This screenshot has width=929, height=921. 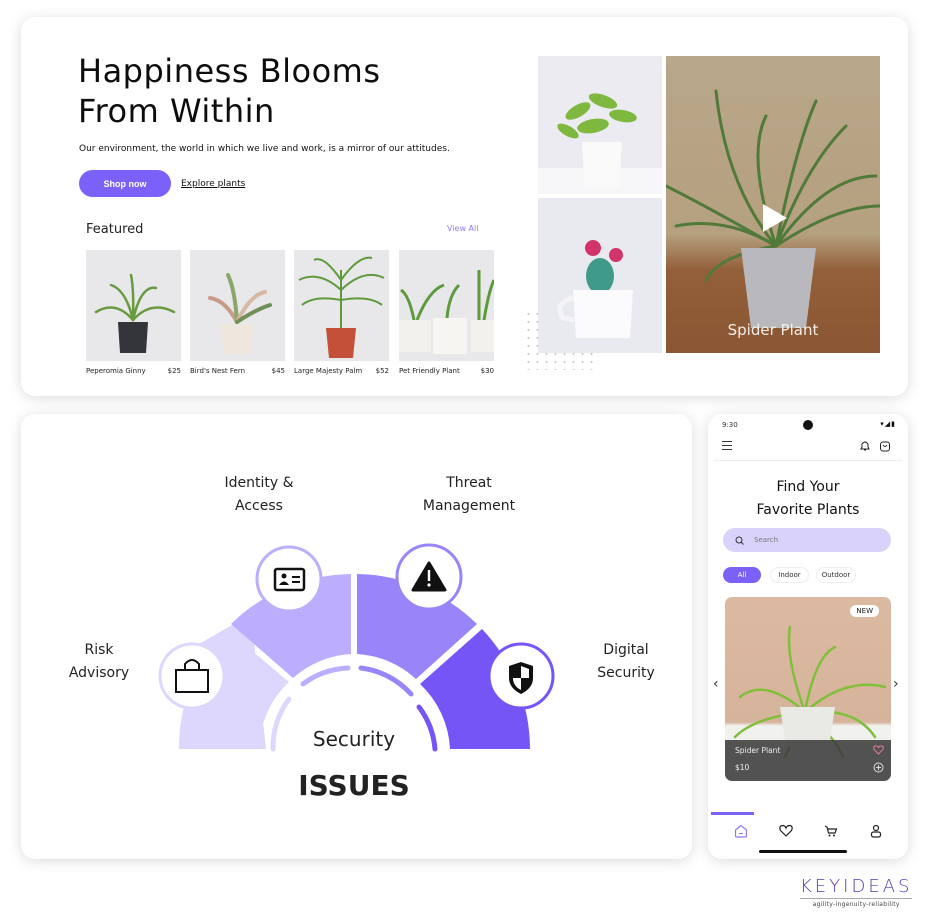 What do you see at coordinates (354, 785) in the screenshot?
I see `center-label-issues: ISSUES` at bounding box center [354, 785].